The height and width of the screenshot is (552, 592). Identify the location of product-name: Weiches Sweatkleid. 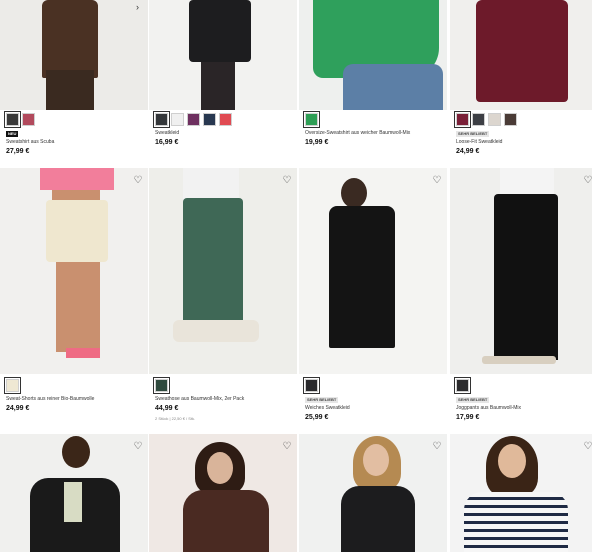
(327, 408).